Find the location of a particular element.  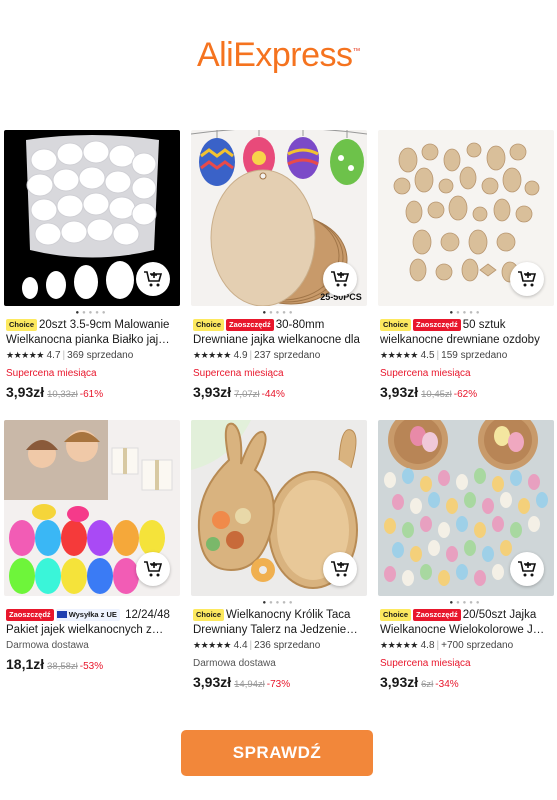

eu-shipping-badge: Wysyłka z UE is located at coordinates (87, 615).